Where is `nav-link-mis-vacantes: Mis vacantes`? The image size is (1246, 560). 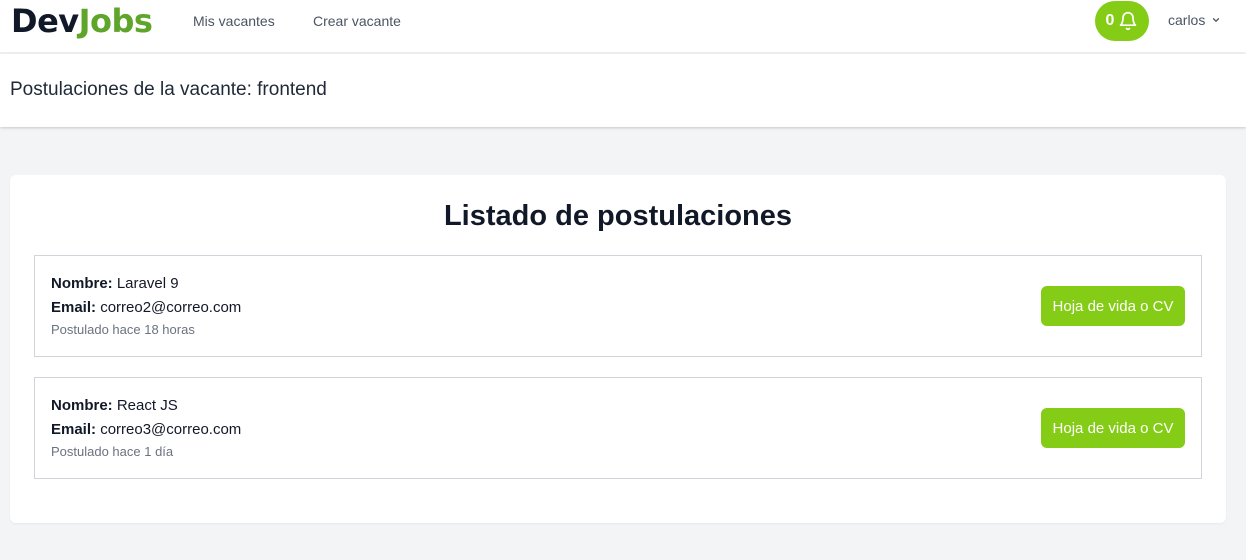
nav-link-mis-vacantes: Mis vacantes is located at coordinates (234, 21).